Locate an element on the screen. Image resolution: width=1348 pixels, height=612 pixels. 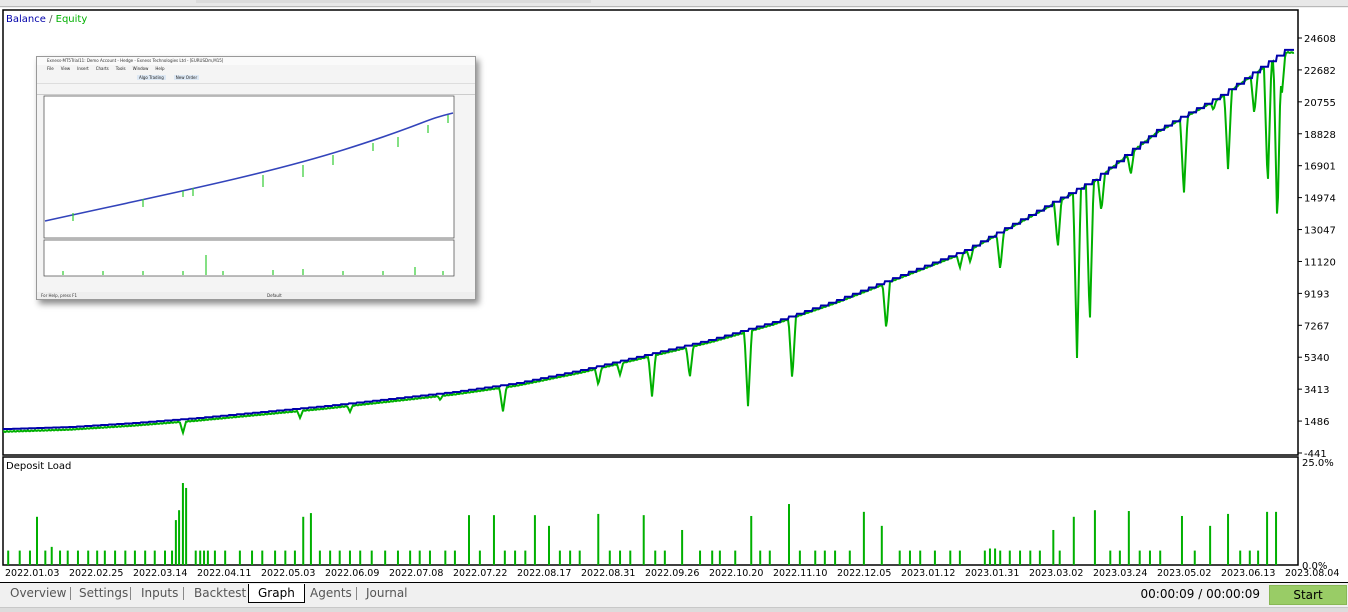
x-tick-label: 2022.03.14 is located at coordinates (160, 573).